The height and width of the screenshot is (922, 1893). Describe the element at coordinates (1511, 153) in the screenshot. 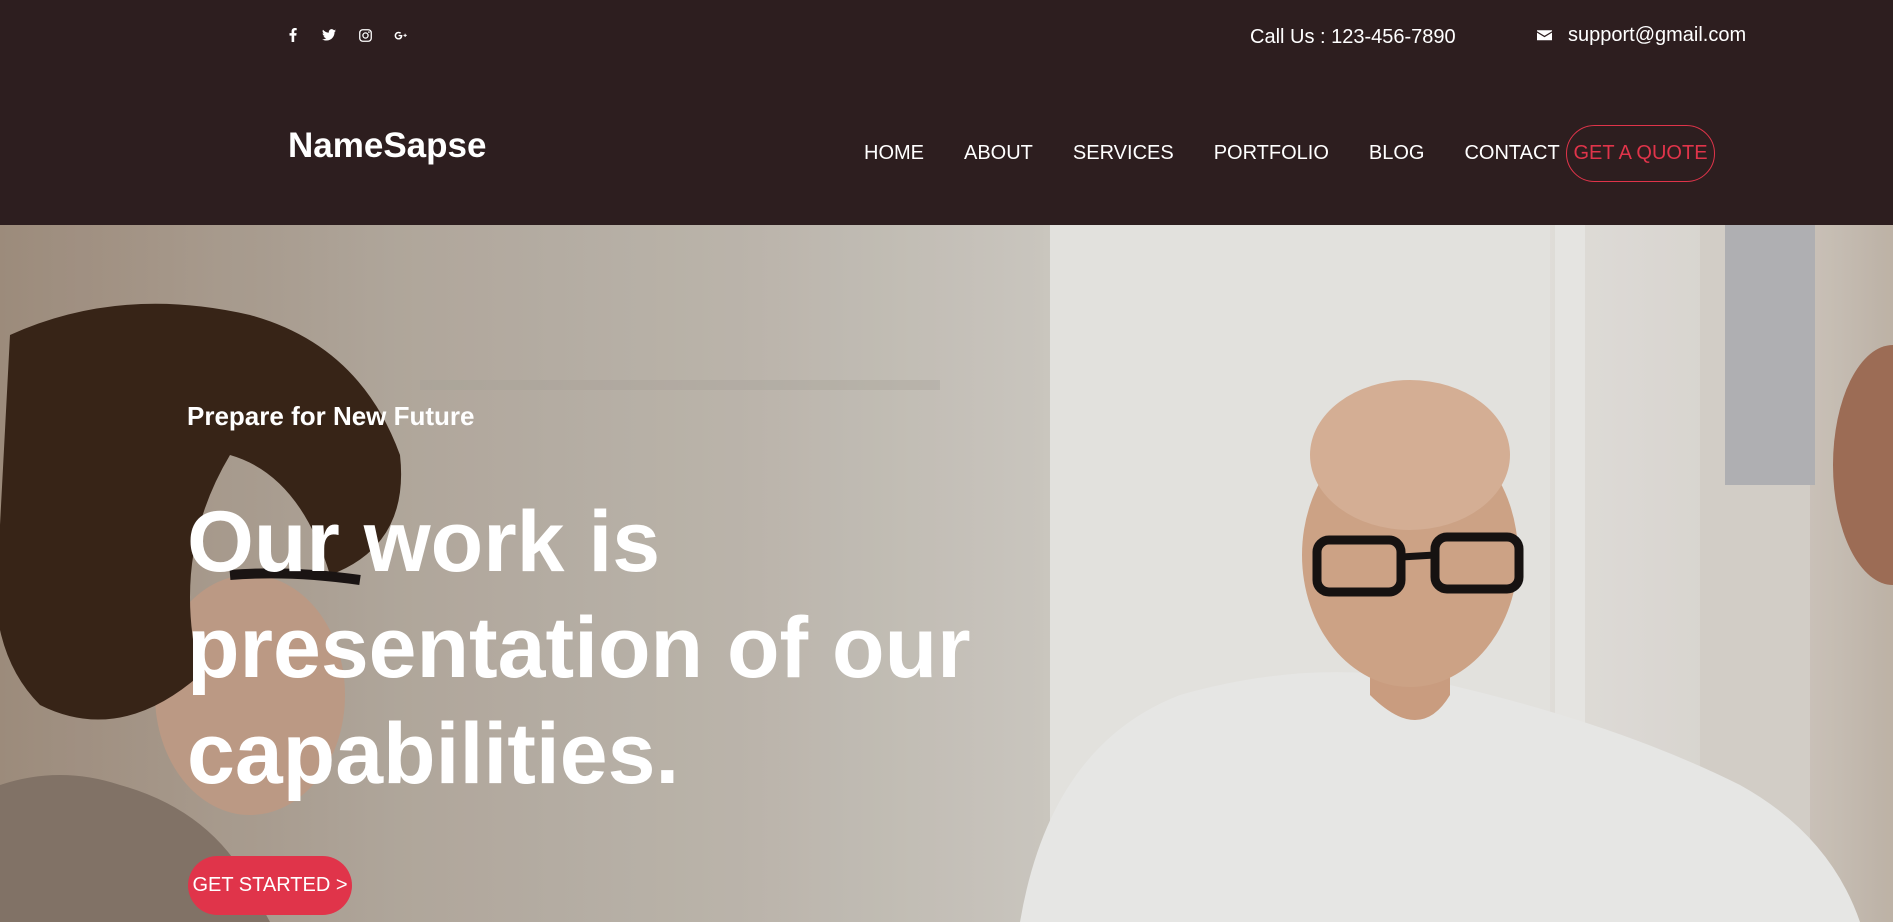

I see `nav-item-contact: CONTACT` at that location.